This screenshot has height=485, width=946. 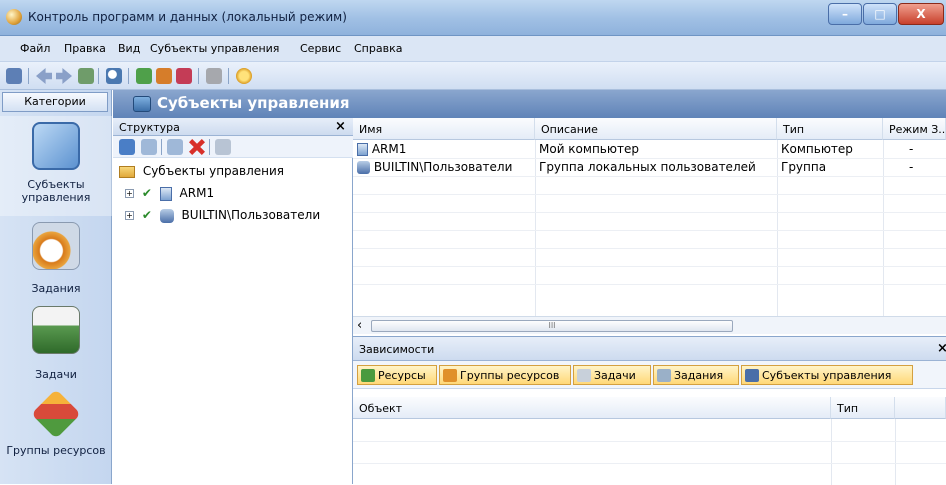 I want to click on tree-node-arm1: + ✔ ARM1, so click(x=169, y=193).